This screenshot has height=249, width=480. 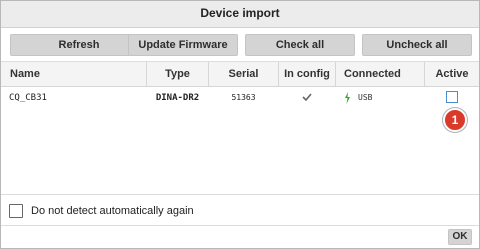 What do you see at coordinates (384, 74) in the screenshot?
I see `column-header-connected: Connected` at bounding box center [384, 74].